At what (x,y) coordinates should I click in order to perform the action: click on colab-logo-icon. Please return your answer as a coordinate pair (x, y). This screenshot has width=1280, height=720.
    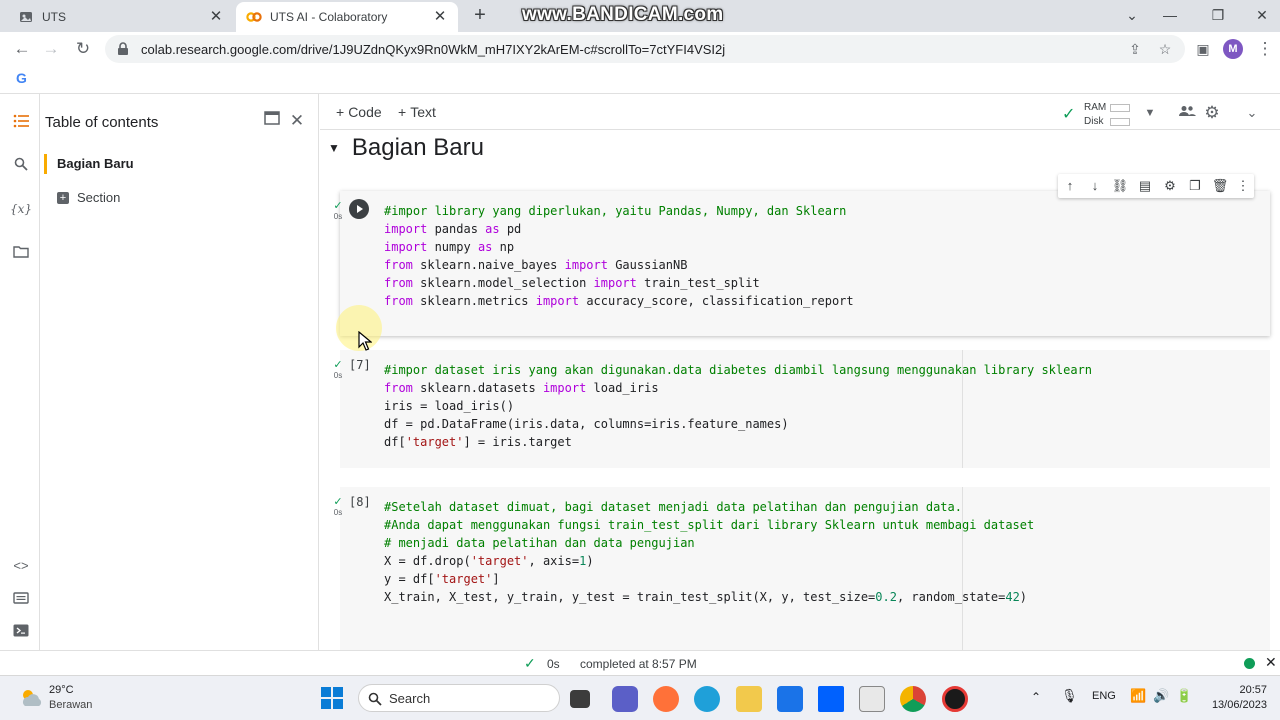
    Looking at the image, I should click on (254, 17).